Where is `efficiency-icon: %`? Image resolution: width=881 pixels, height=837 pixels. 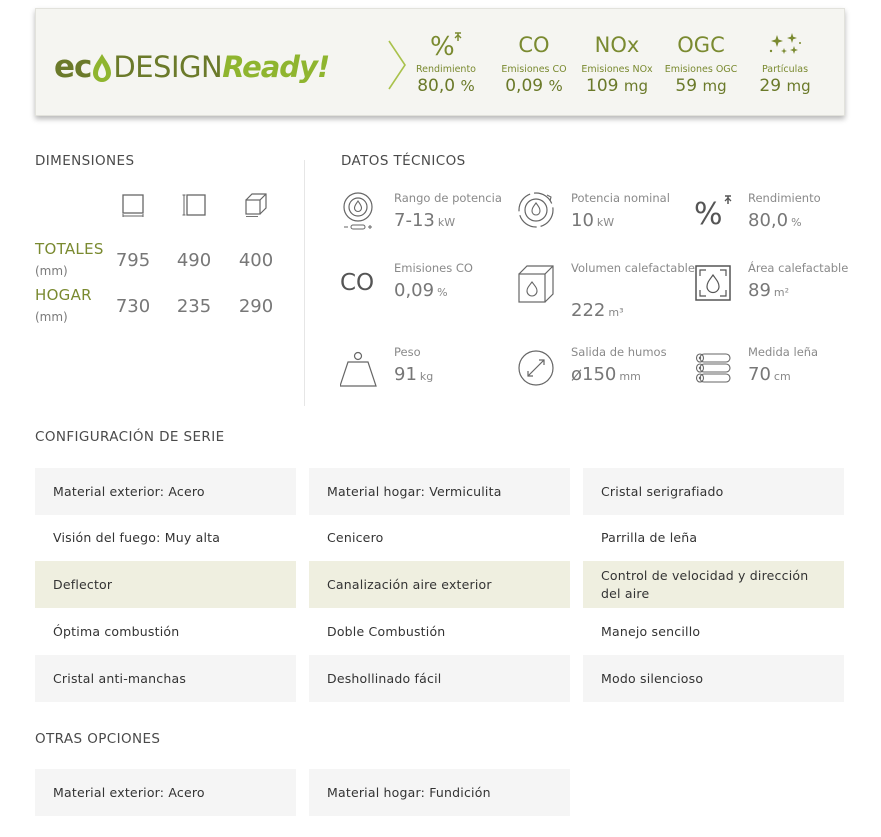
efficiency-icon: % is located at coordinates (713, 212).